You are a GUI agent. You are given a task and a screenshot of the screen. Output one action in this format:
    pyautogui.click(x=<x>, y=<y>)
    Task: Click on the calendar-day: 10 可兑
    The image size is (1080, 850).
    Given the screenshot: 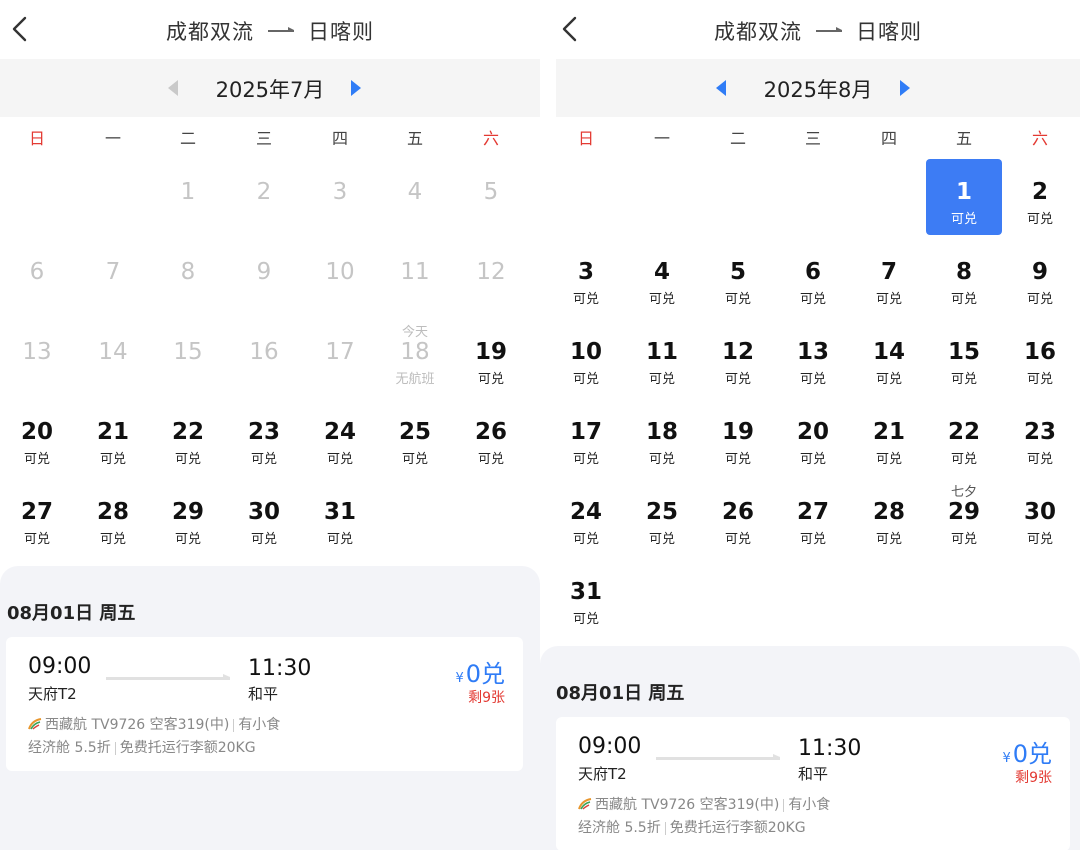 What is the action you would take?
    pyautogui.click(x=586, y=357)
    